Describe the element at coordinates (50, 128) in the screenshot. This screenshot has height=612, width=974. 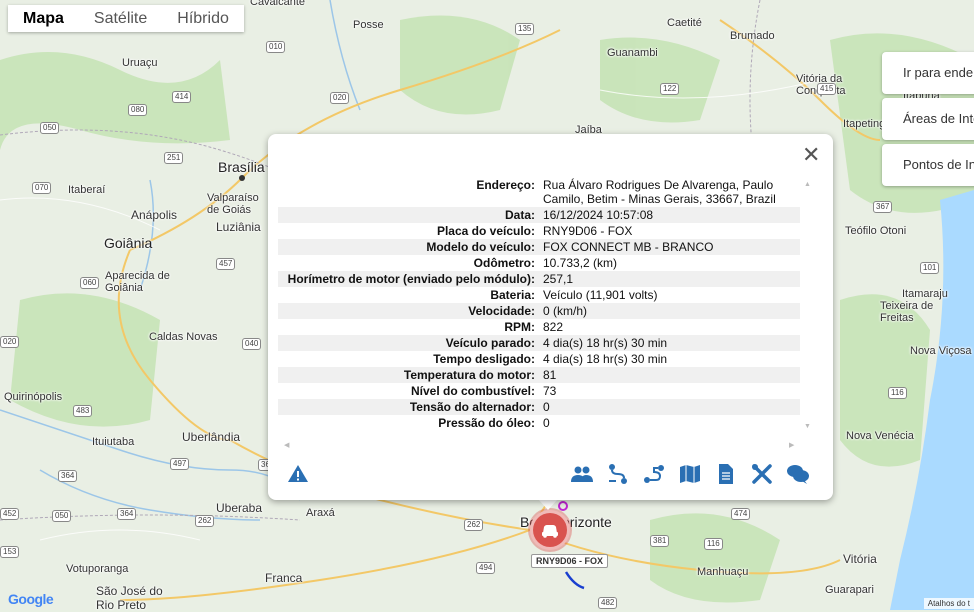
I see `highway-shield: 050` at that location.